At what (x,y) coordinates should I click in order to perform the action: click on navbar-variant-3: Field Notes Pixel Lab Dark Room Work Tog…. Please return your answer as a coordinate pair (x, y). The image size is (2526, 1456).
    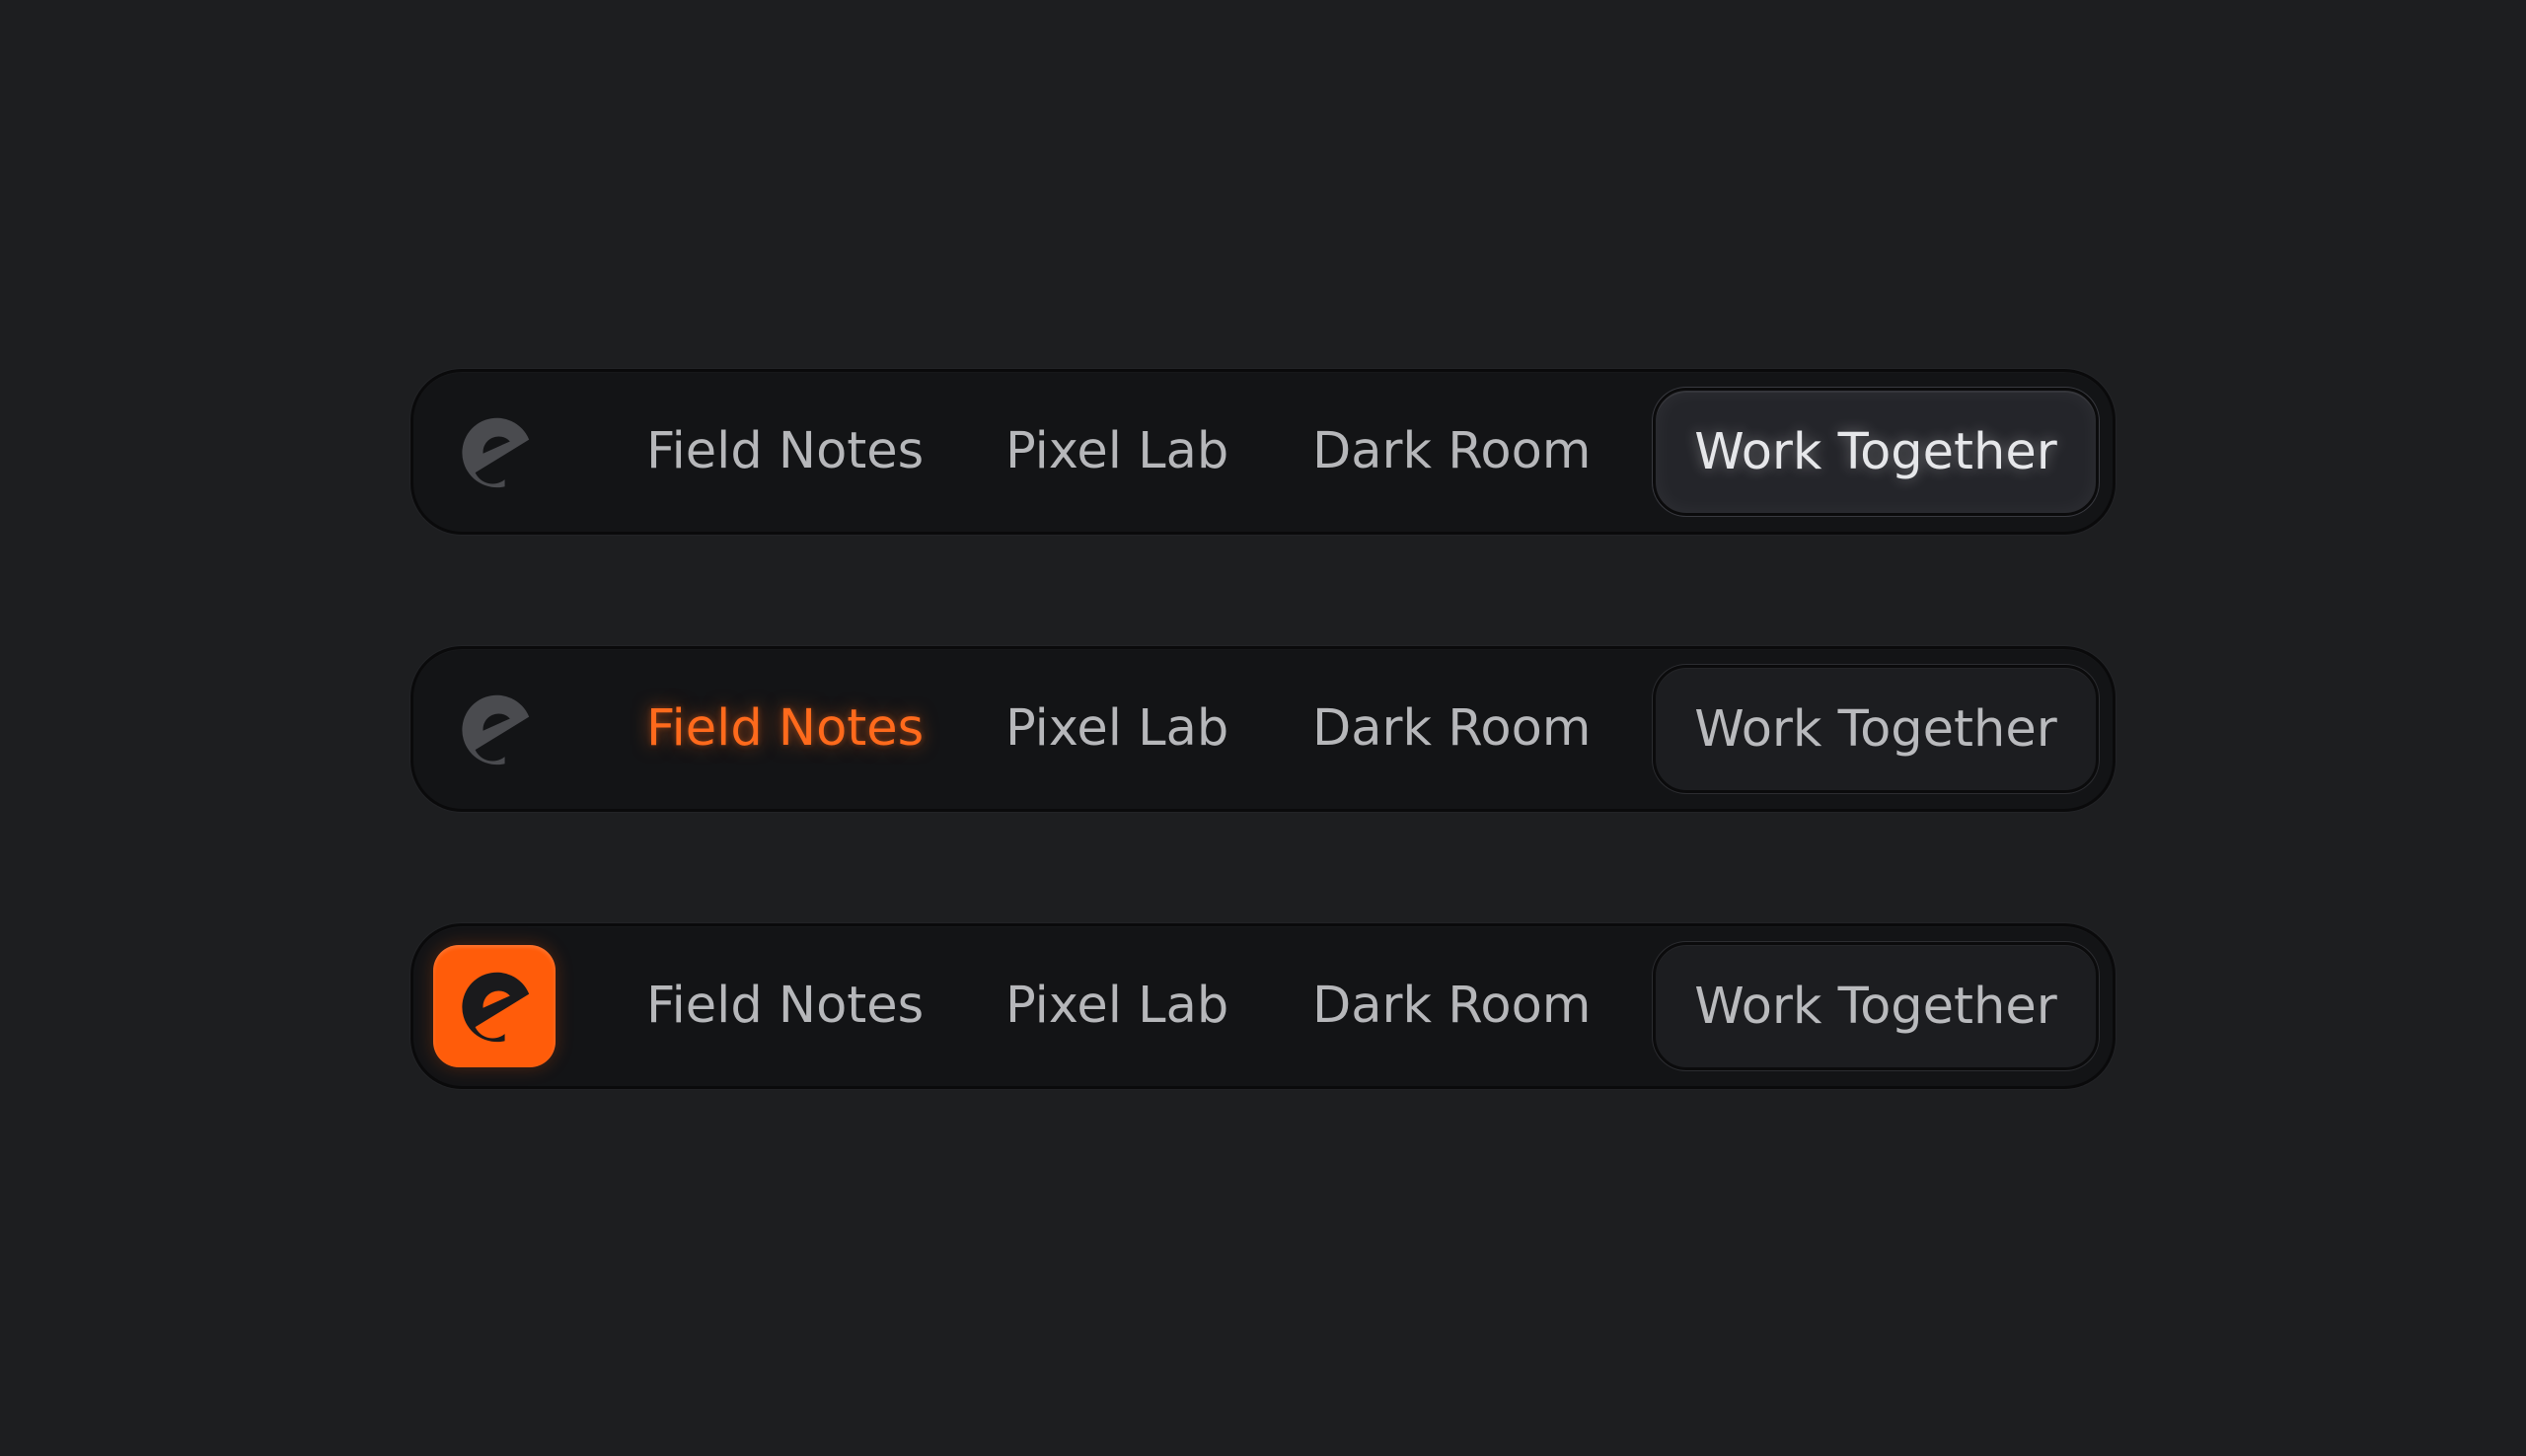
    Looking at the image, I should click on (1263, 1006).